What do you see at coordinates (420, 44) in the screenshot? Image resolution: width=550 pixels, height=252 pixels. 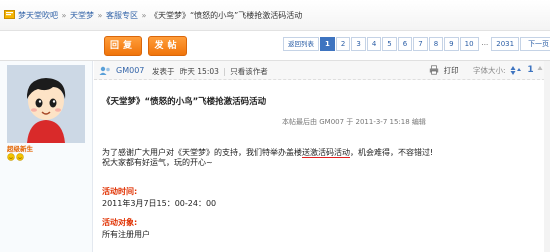 I see `page-link: 7` at bounding box center [420, 44].